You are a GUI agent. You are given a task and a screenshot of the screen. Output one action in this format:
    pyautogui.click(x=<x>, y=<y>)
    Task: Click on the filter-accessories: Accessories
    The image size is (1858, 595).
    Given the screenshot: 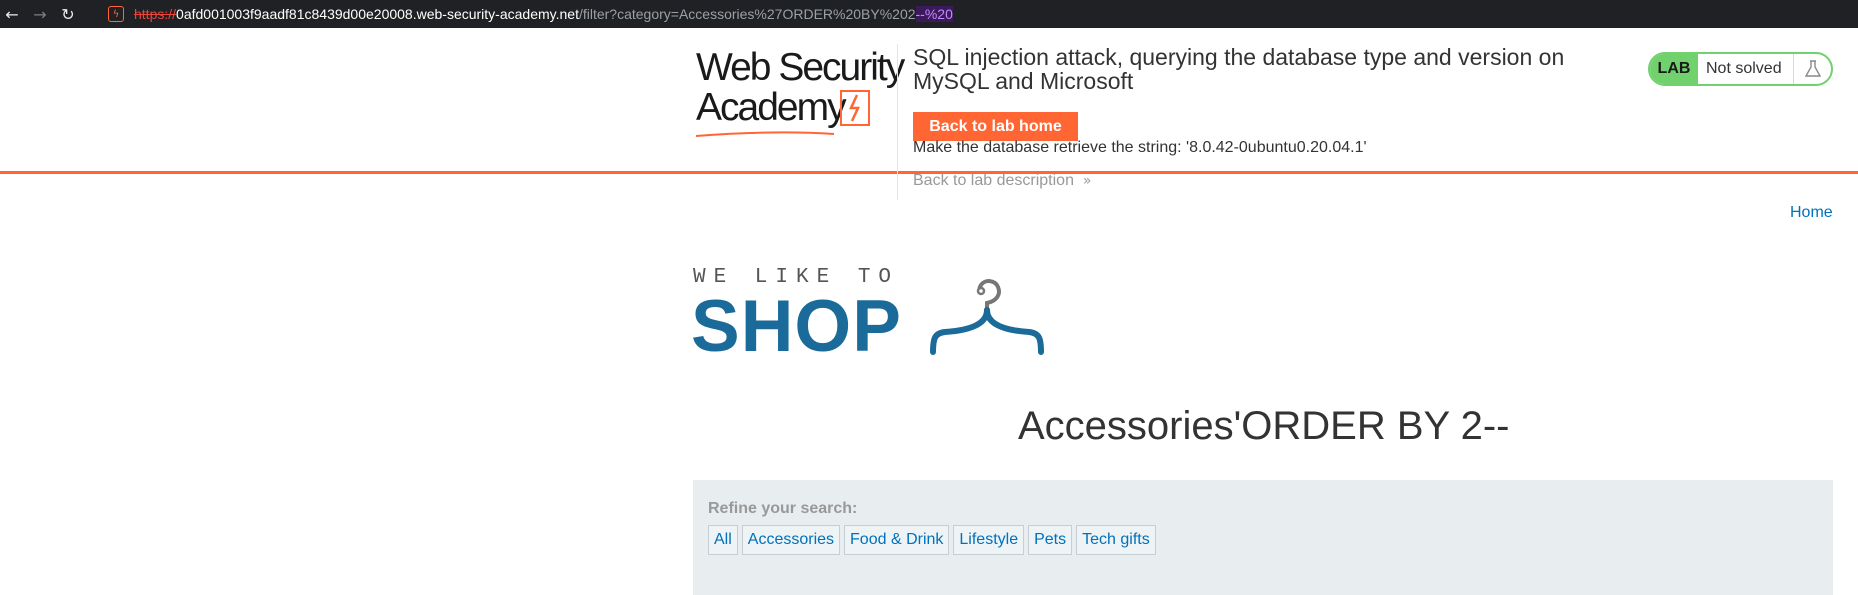 What is the action you would take?
    pyautogui.click(x=791, y=540)
    